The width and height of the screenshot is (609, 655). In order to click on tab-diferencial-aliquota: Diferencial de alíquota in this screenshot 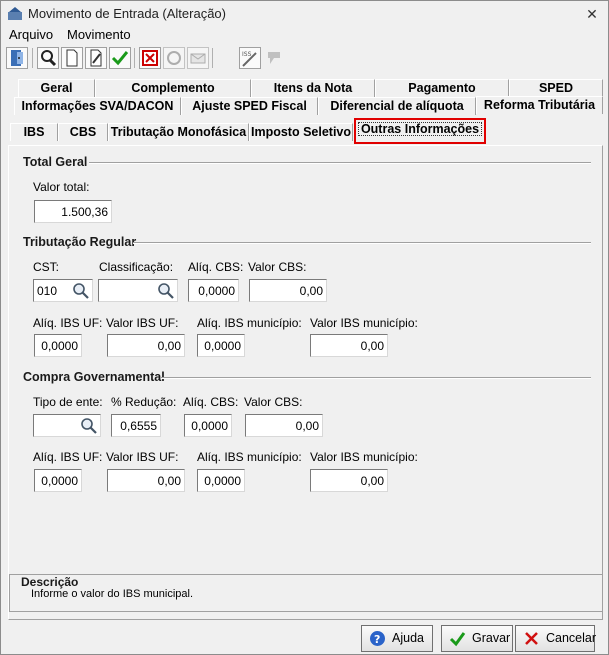, I will do `click(397, 106)`.